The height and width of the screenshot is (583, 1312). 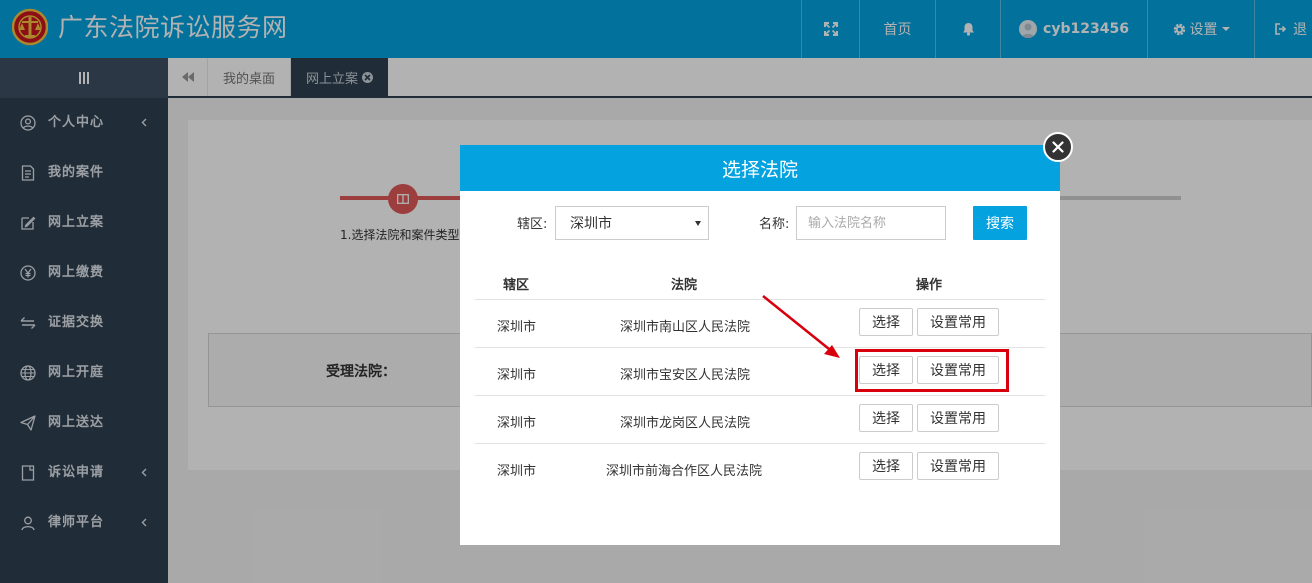 What do you see at coordinates (932, 370) in the screenshot?
I see `annotation-highlight-box` at bounding box center [932, 370].